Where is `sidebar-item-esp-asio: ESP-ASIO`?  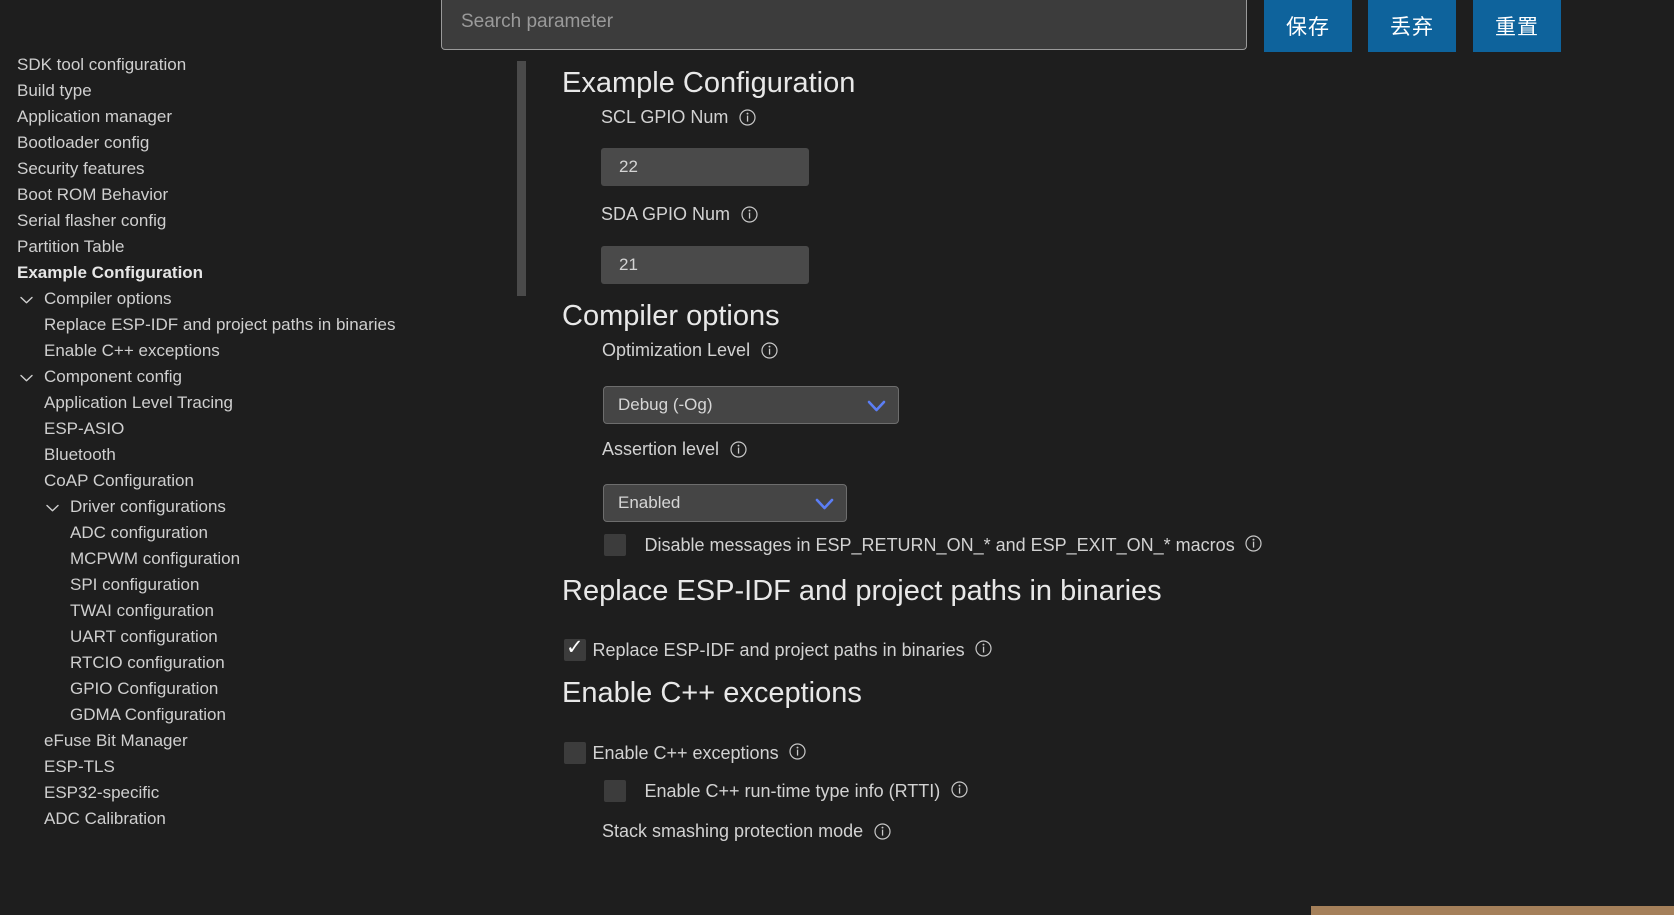
sidebar-item-esp-asio: ESP-ASIO is located at coordinates (250, 429).